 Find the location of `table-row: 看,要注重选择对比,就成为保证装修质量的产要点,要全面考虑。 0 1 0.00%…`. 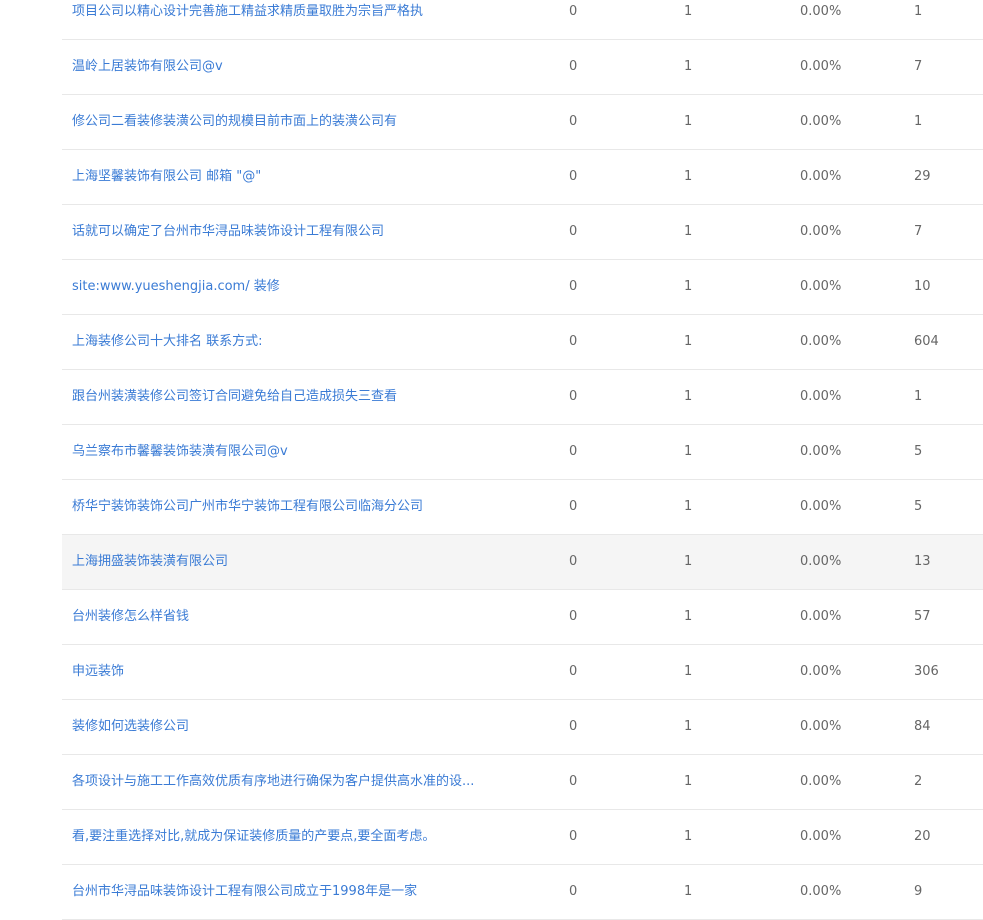

table-row: 看,要注重选择对比,就成为保证装修质量的产要点,要全面考虑。 0 1 0.00%… is located at coordinates (522, 837).